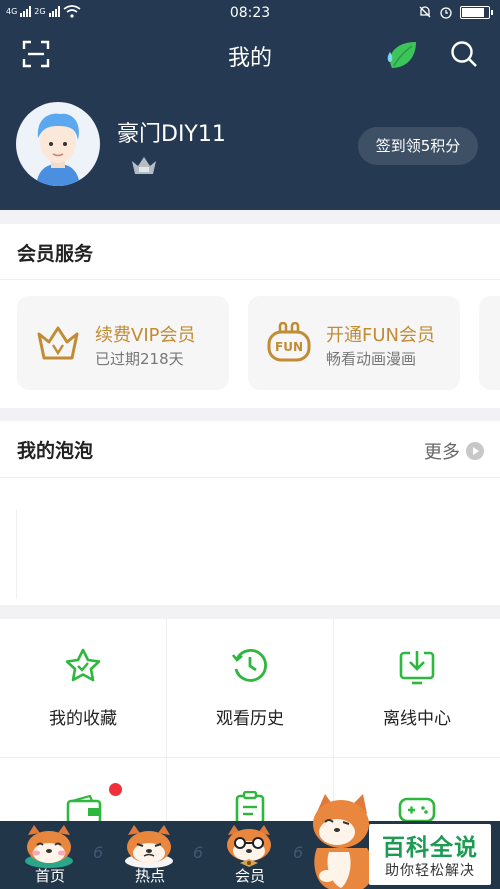 Image resolution: width=500 pixels, height=889 pixels. Describe the element at coordinates (417, 719) in the screenshot. I see `offline-label: 离线中心` at that location.